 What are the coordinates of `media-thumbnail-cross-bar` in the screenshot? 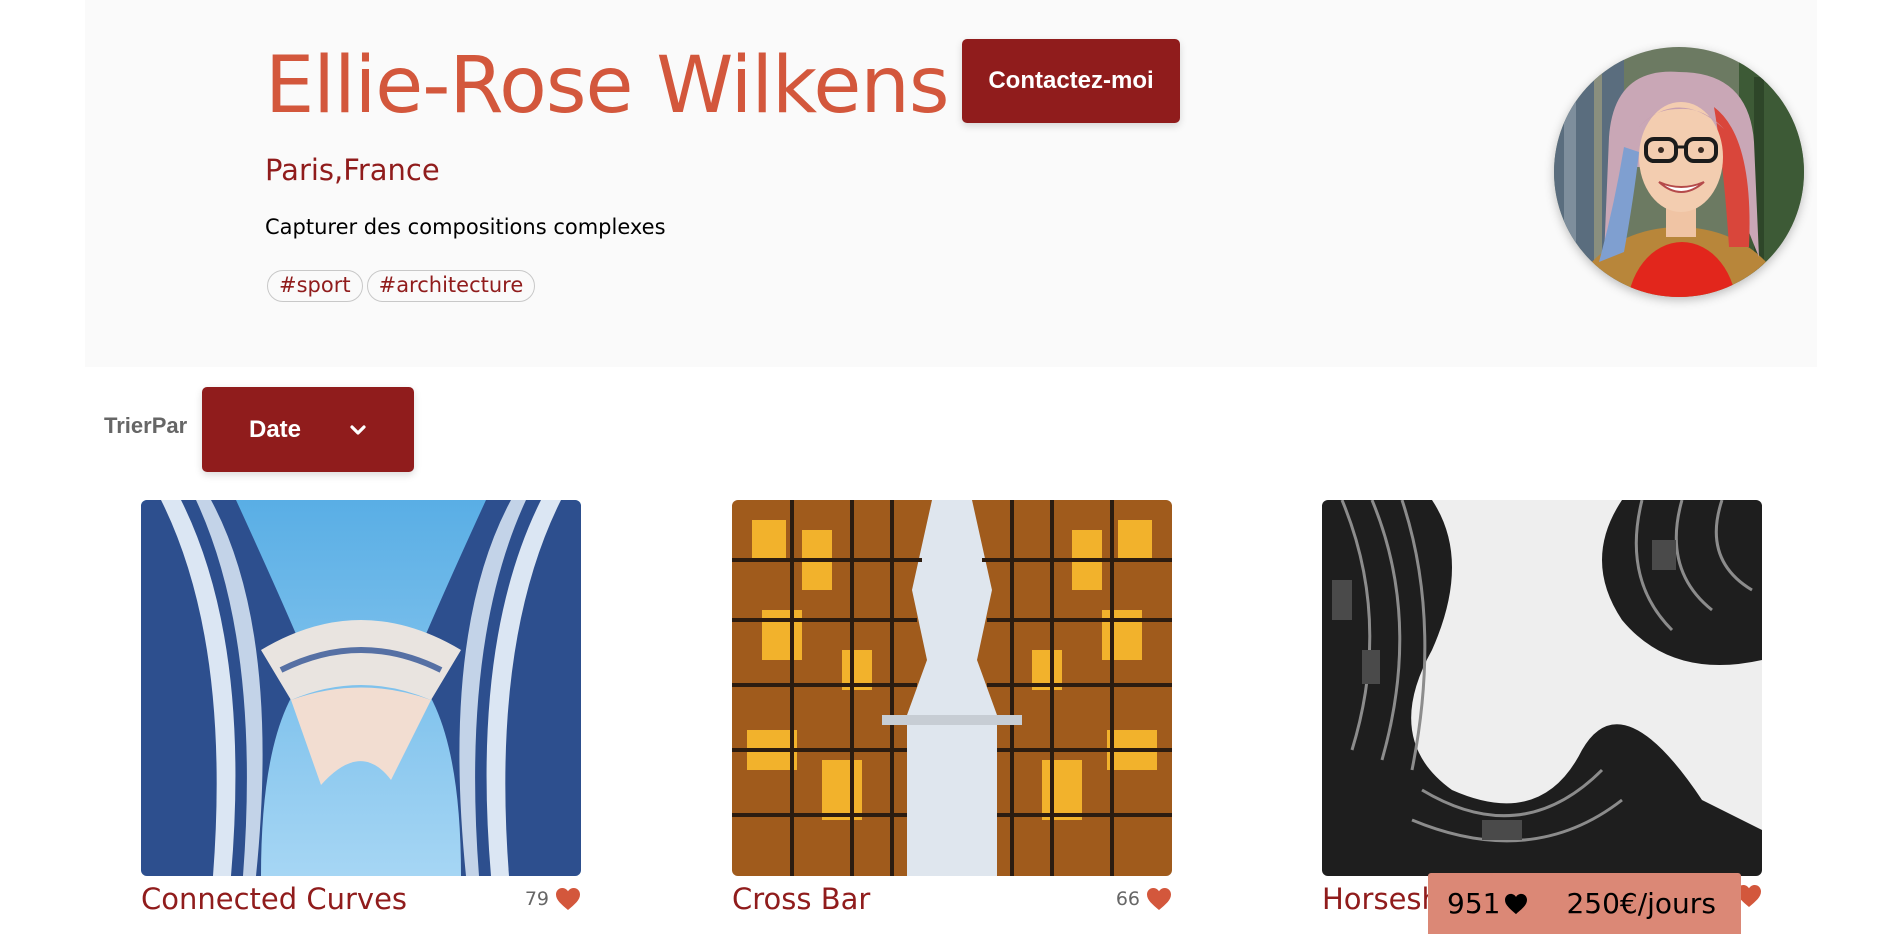 It's located at (952, 688).